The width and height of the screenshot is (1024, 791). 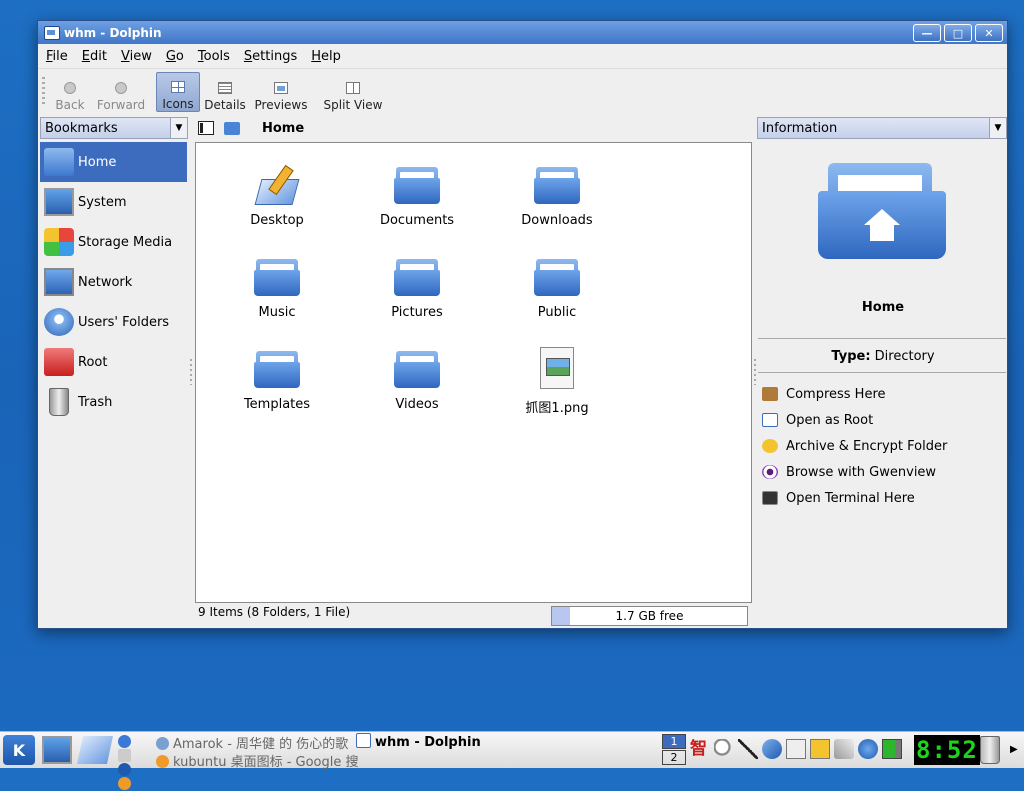 I want to click on file-label: Downloads, so click(x=557, y=220).